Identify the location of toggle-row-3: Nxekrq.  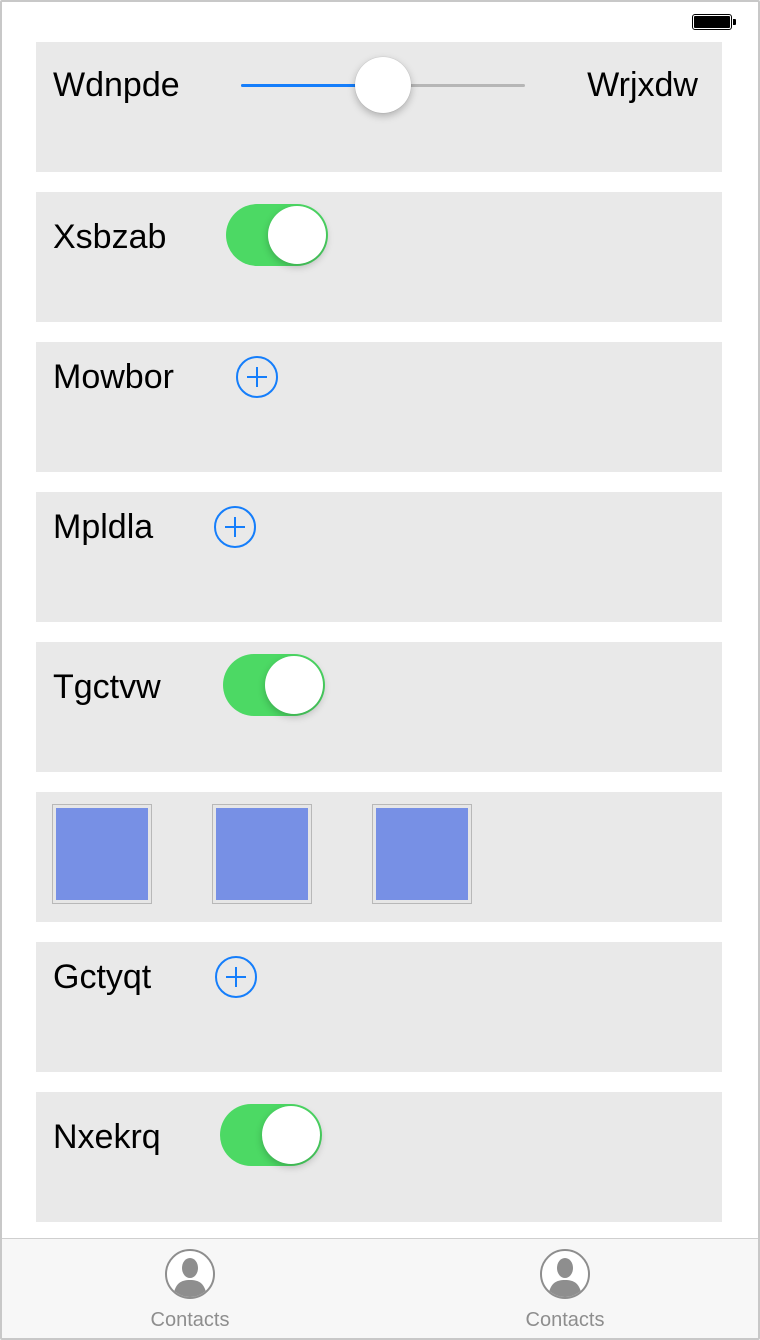
(379, 1157).